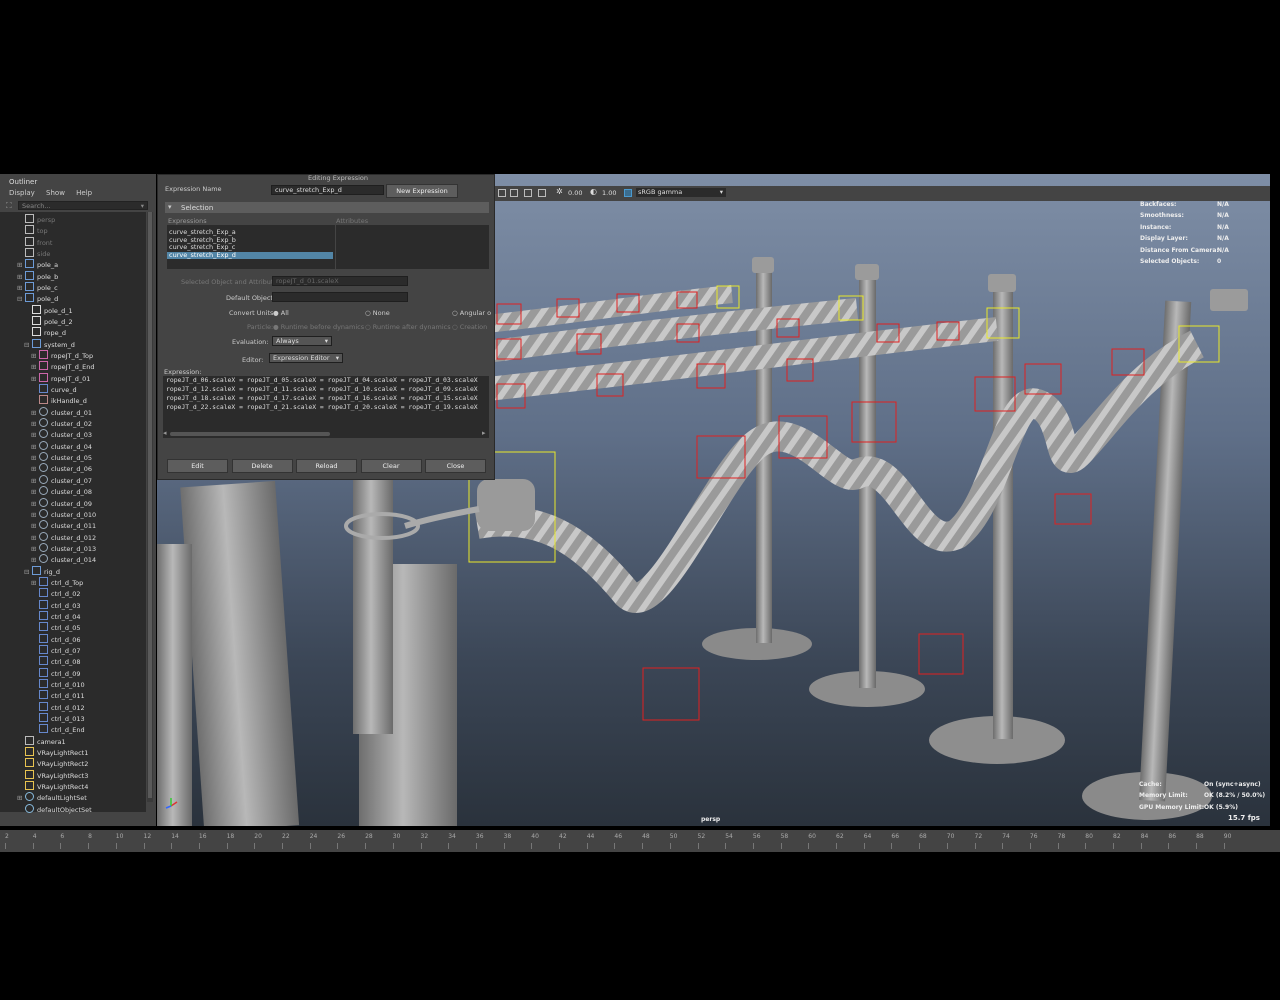 The image size is (1280, 1000). Describe the element at coordinates (61, 446) in the screenshot. I see `outliner-item: ⊞ cluster_d_04` at that location.